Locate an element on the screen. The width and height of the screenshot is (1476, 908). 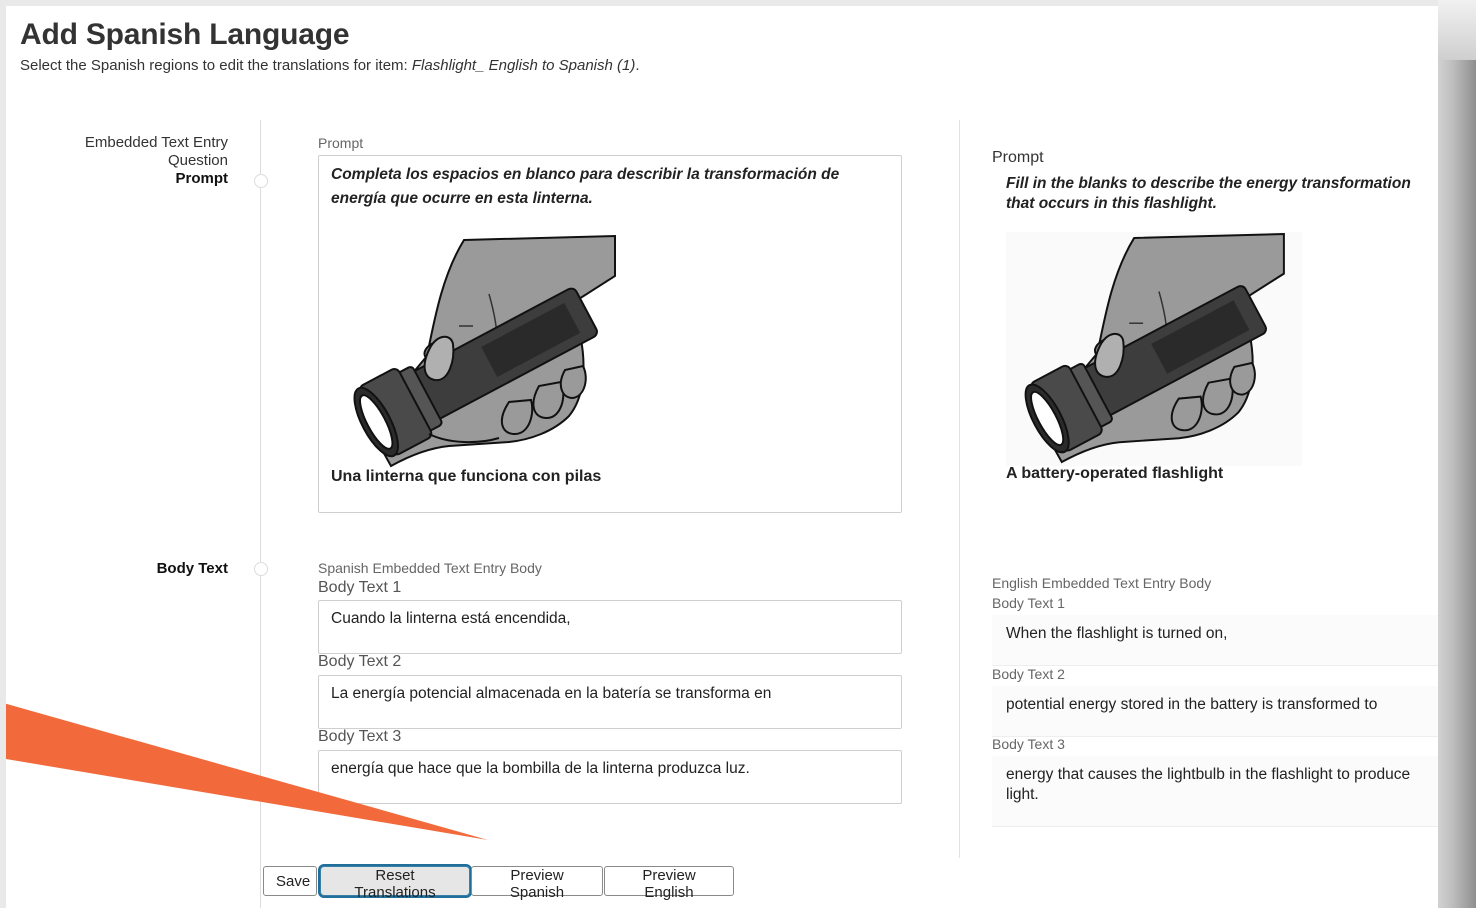
spanish-image-caption: Una linterna que funciona con pilas is located at coordinates (466, 476).